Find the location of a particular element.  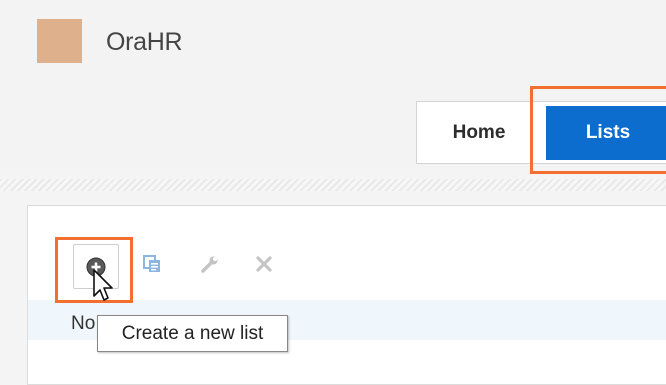

tab-lists: Lists is located at coordinates (606, 133).